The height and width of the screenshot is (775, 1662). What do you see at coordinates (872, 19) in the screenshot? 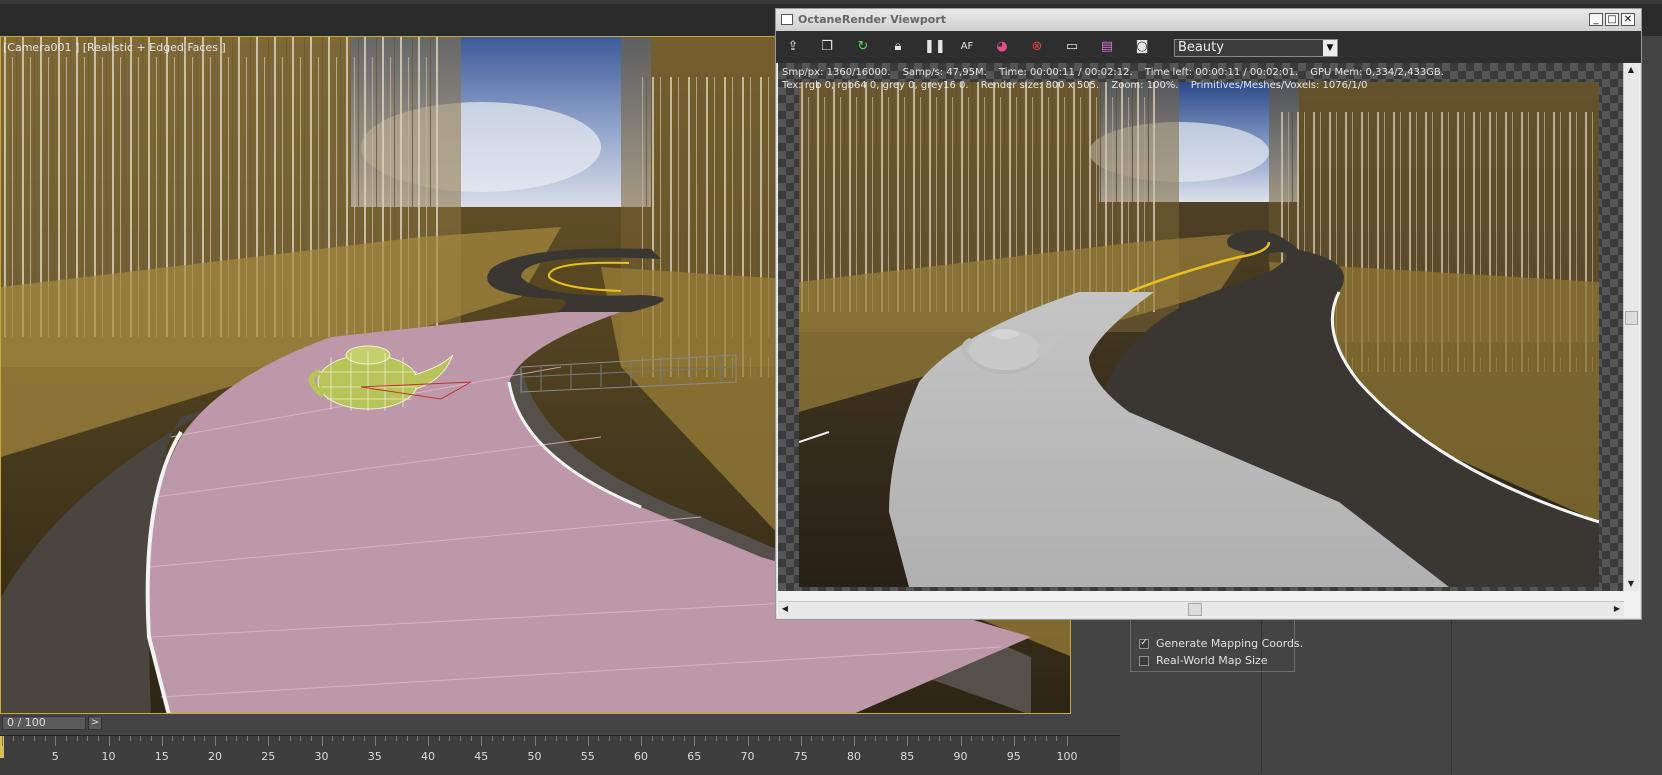
I see `octane-window-title: OctaneRender Viewport` at bounding box center [872, 19].